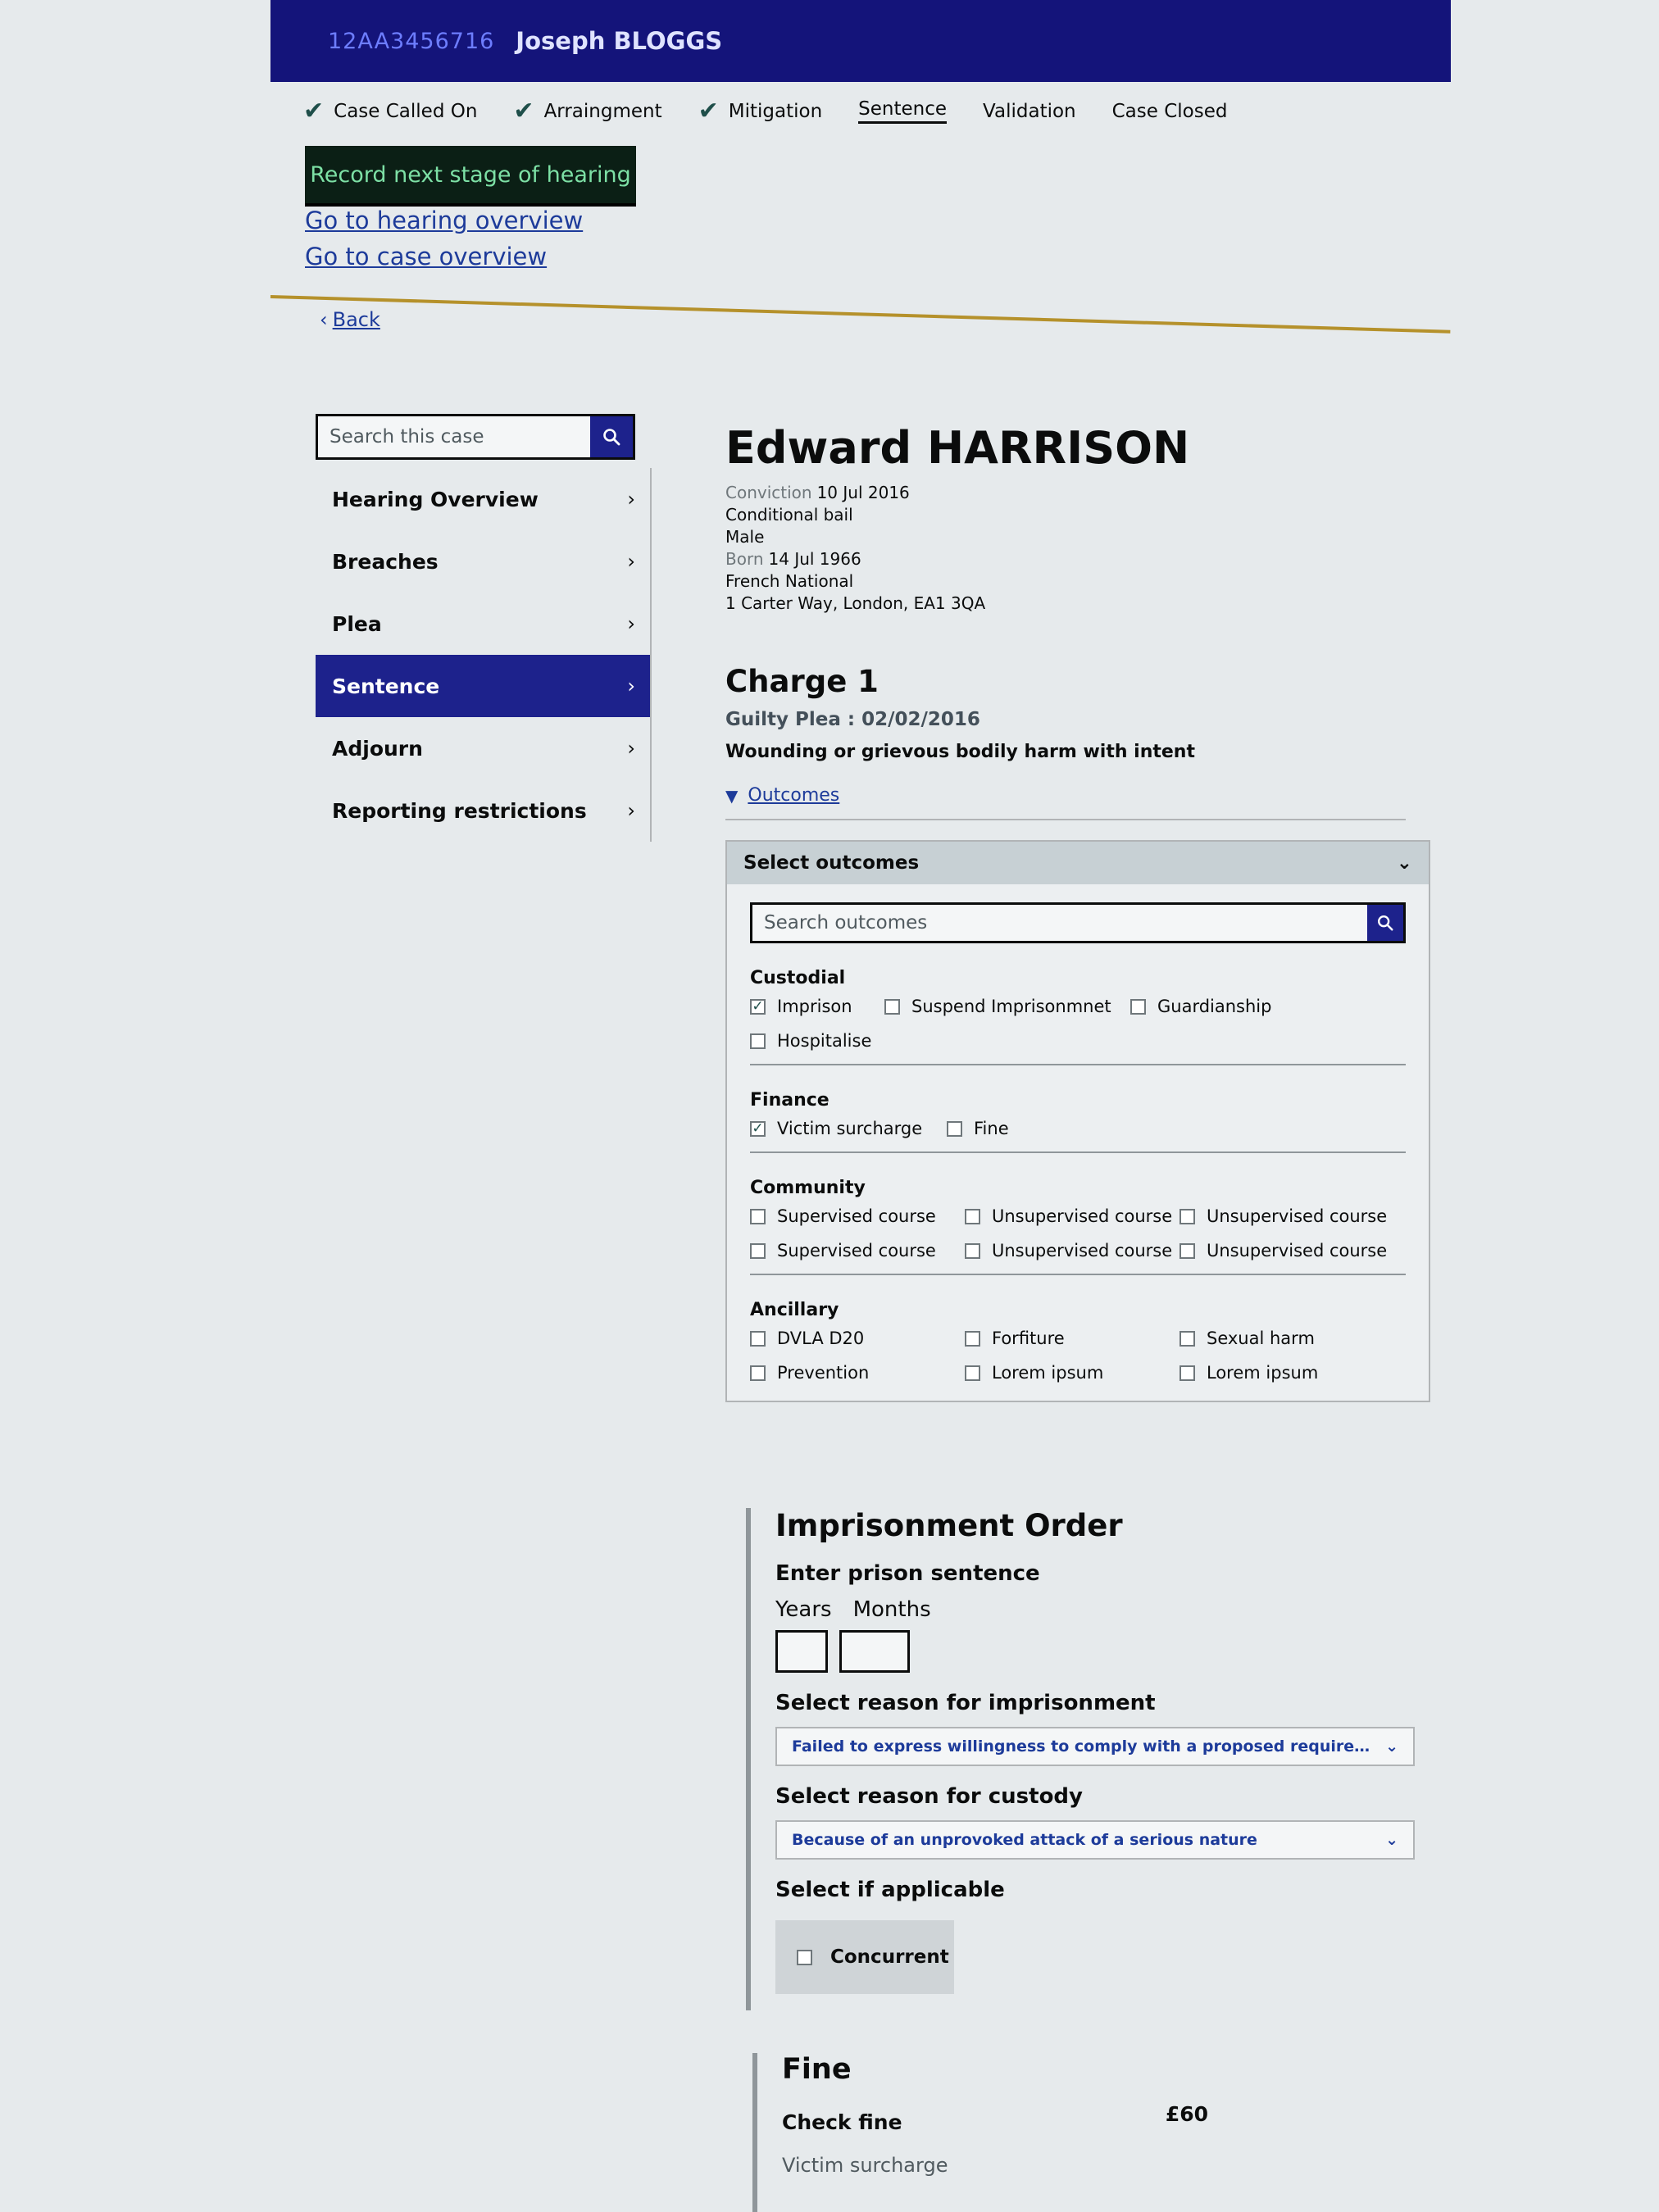 Image resolution: width=1659 pixels, height=2212 pixels. I want to click on gender: Male, so click(745, 537).